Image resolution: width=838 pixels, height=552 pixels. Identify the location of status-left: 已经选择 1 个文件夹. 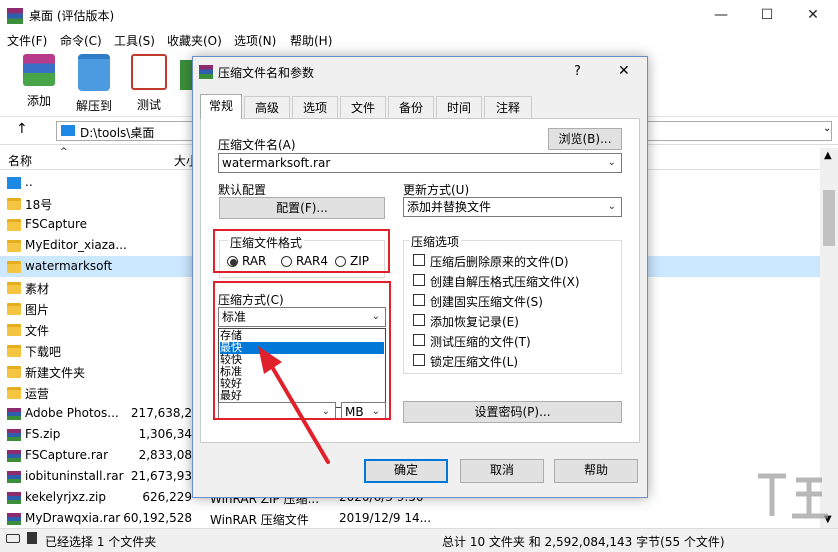
(101, 542).